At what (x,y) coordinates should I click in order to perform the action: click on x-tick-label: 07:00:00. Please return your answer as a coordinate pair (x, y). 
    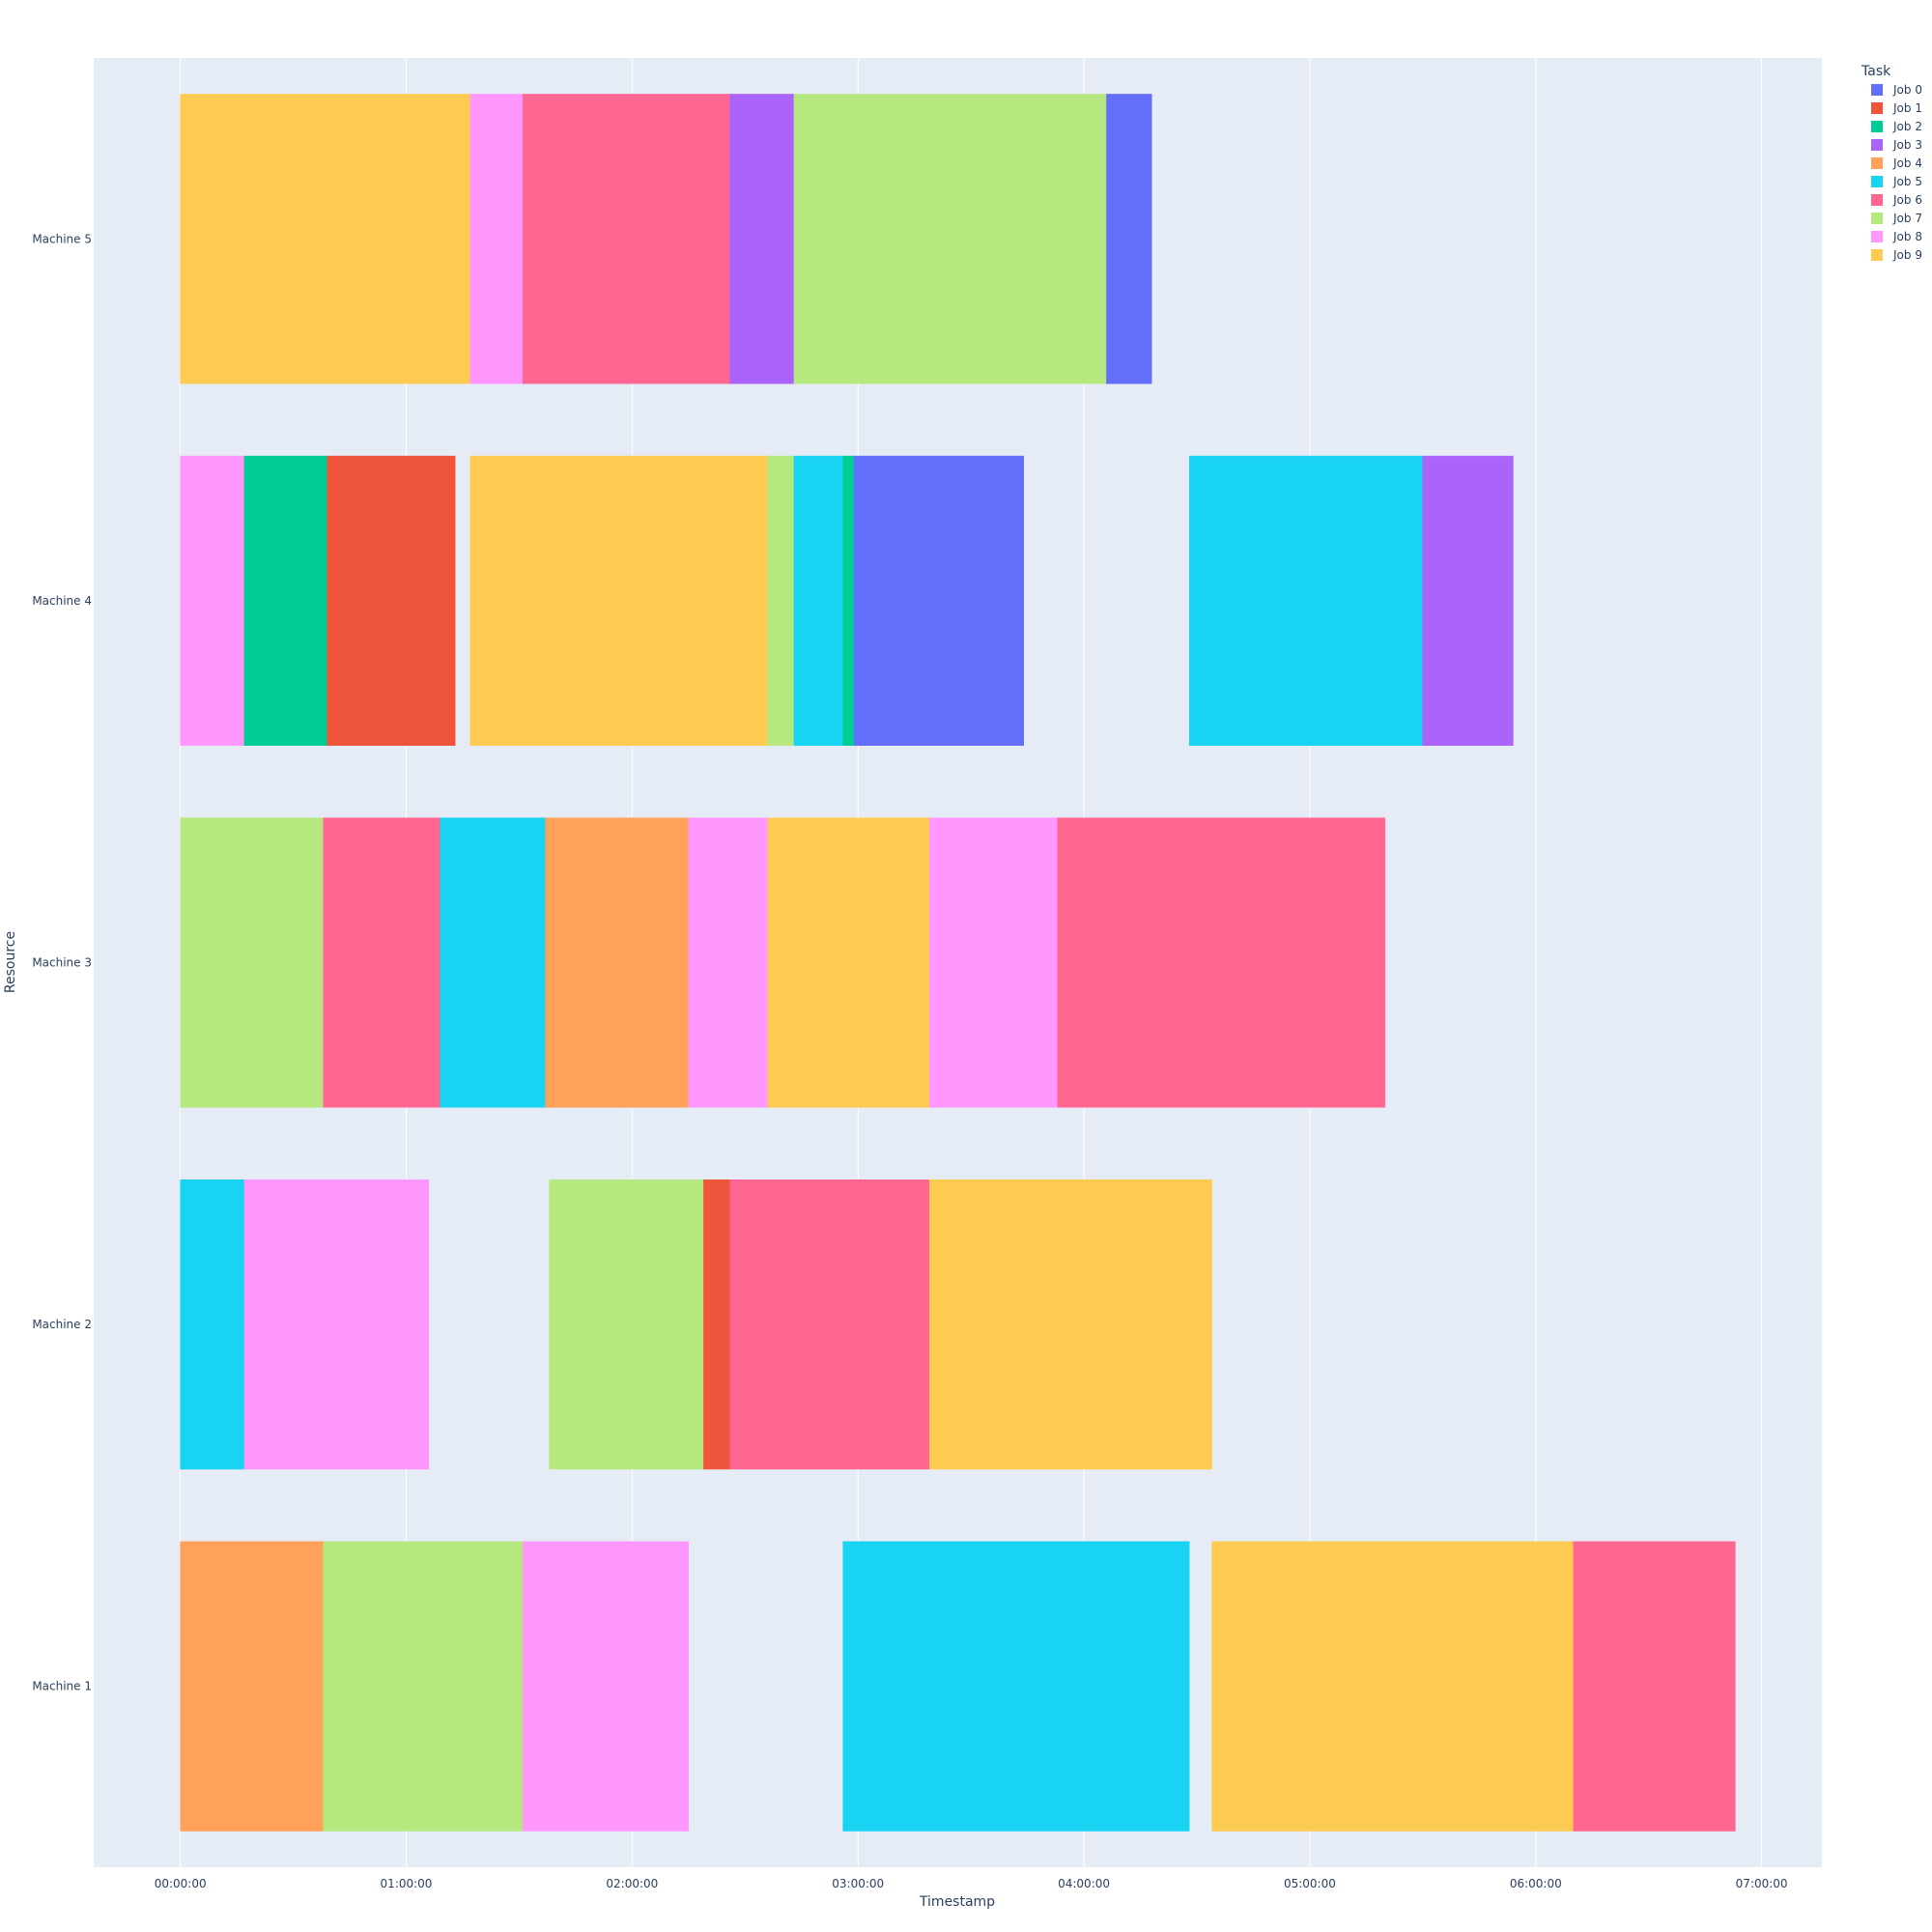
    Looking at the image, I should click on (1762, 1883).